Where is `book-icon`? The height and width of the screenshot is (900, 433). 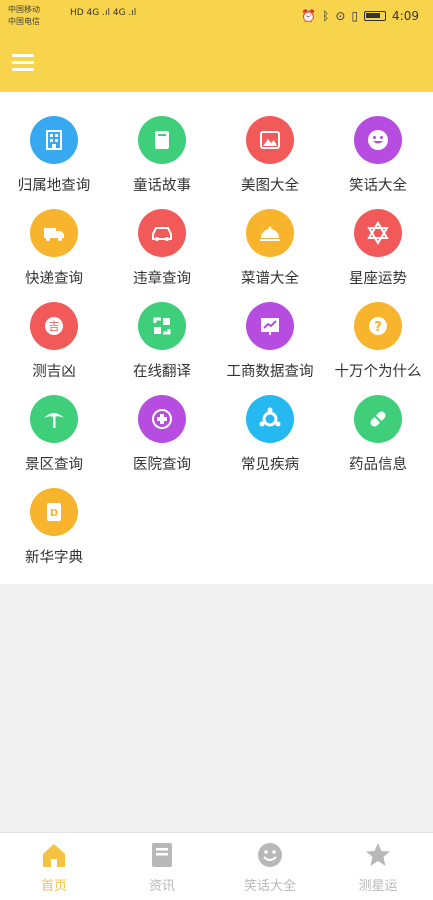
book-icon is located at coordinates (162, 140).